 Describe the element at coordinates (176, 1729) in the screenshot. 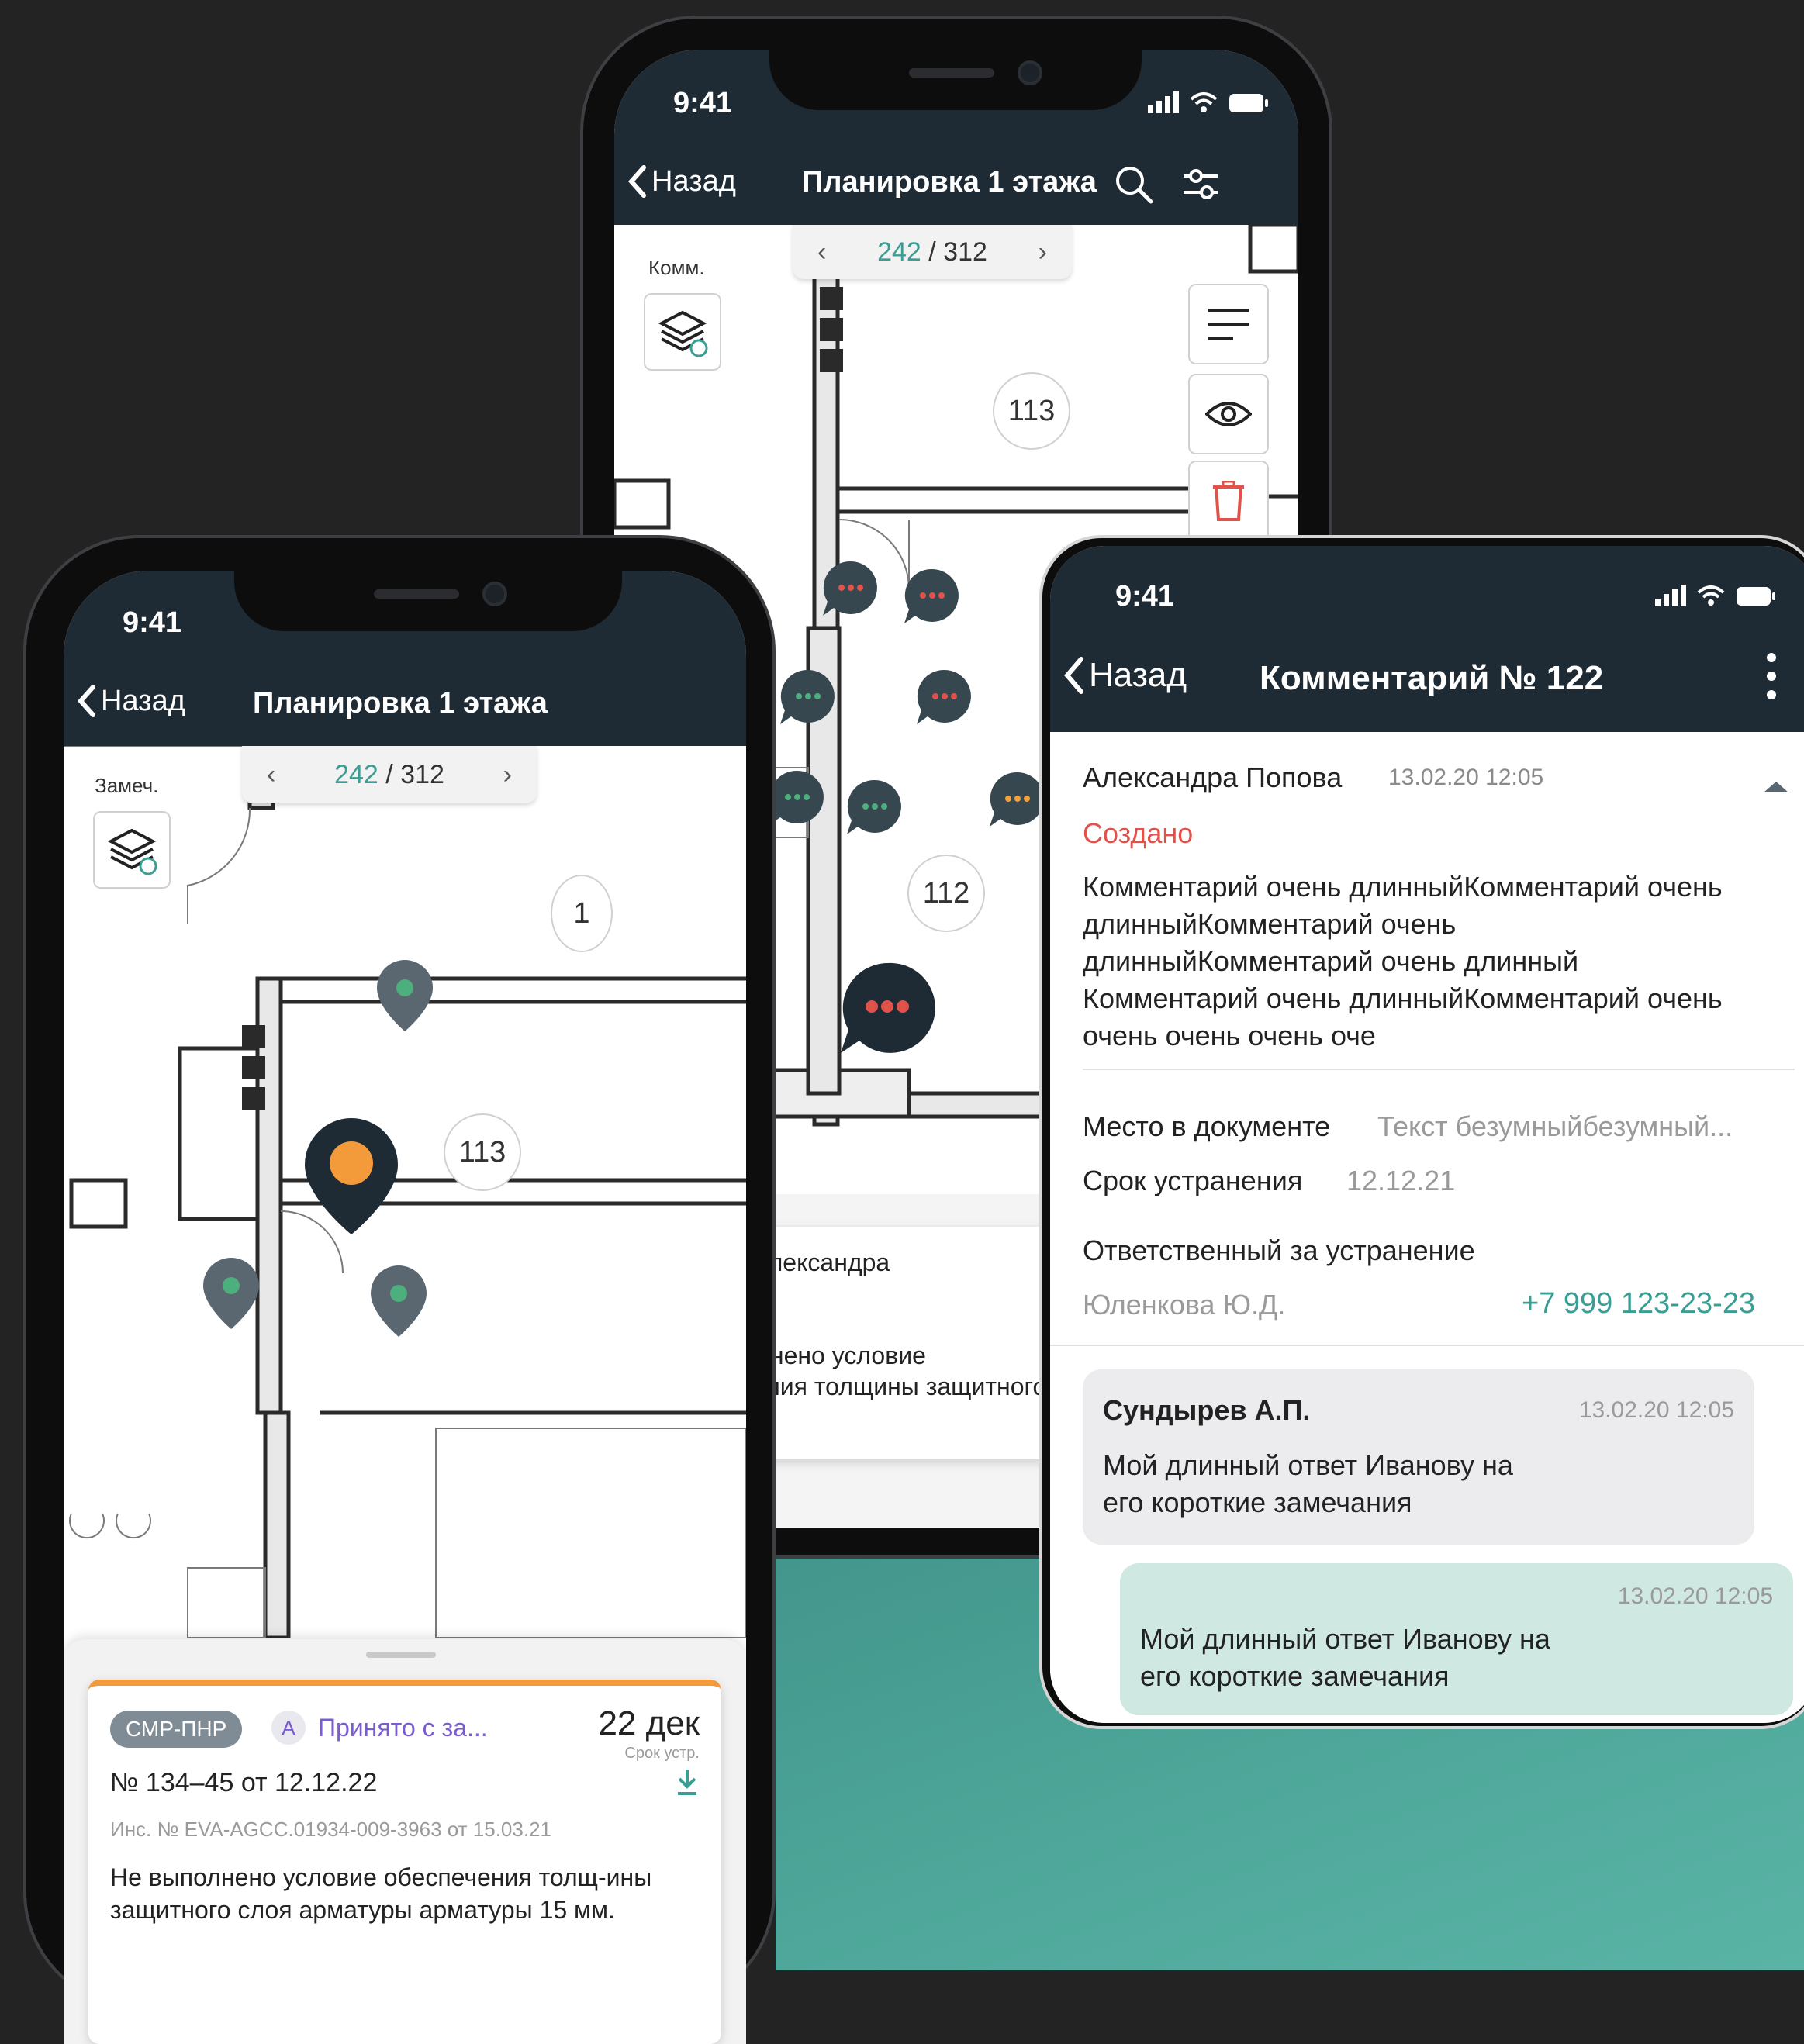

I see `tag-badge: СМР-ПНР` at that location.